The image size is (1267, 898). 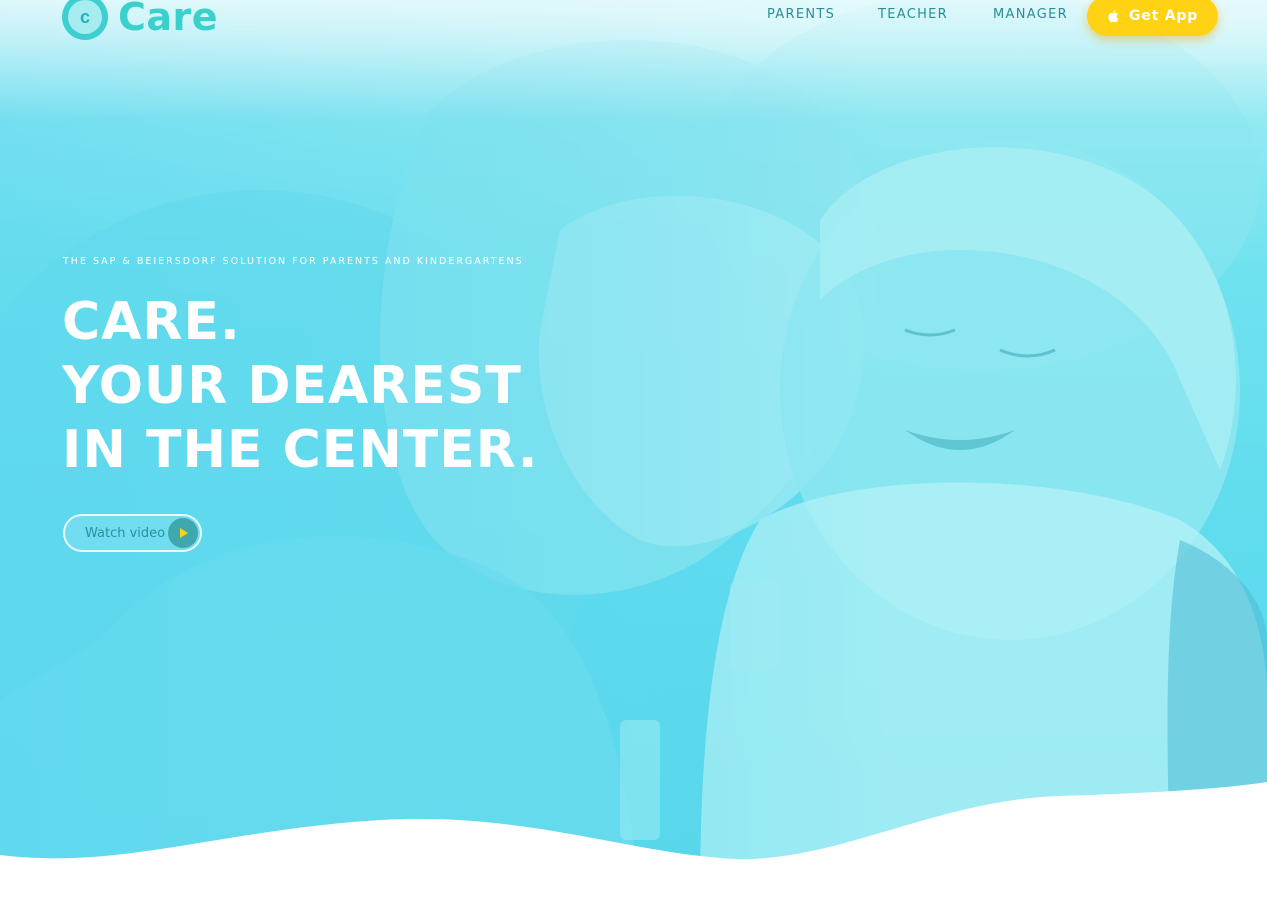 I want to click on logo-letter: c, so click(x=84, y=17).